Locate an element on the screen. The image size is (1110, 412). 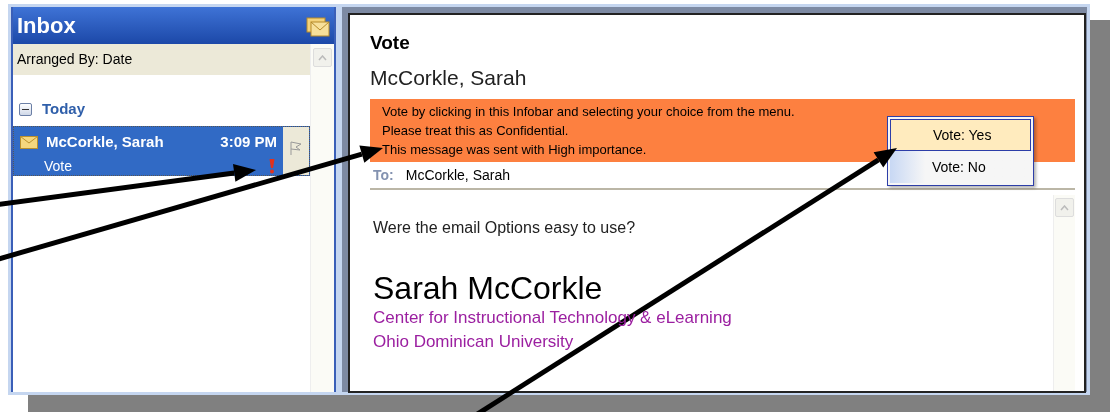
message-sender: McCorkle, Sarah is located at coordinates (449, 77).